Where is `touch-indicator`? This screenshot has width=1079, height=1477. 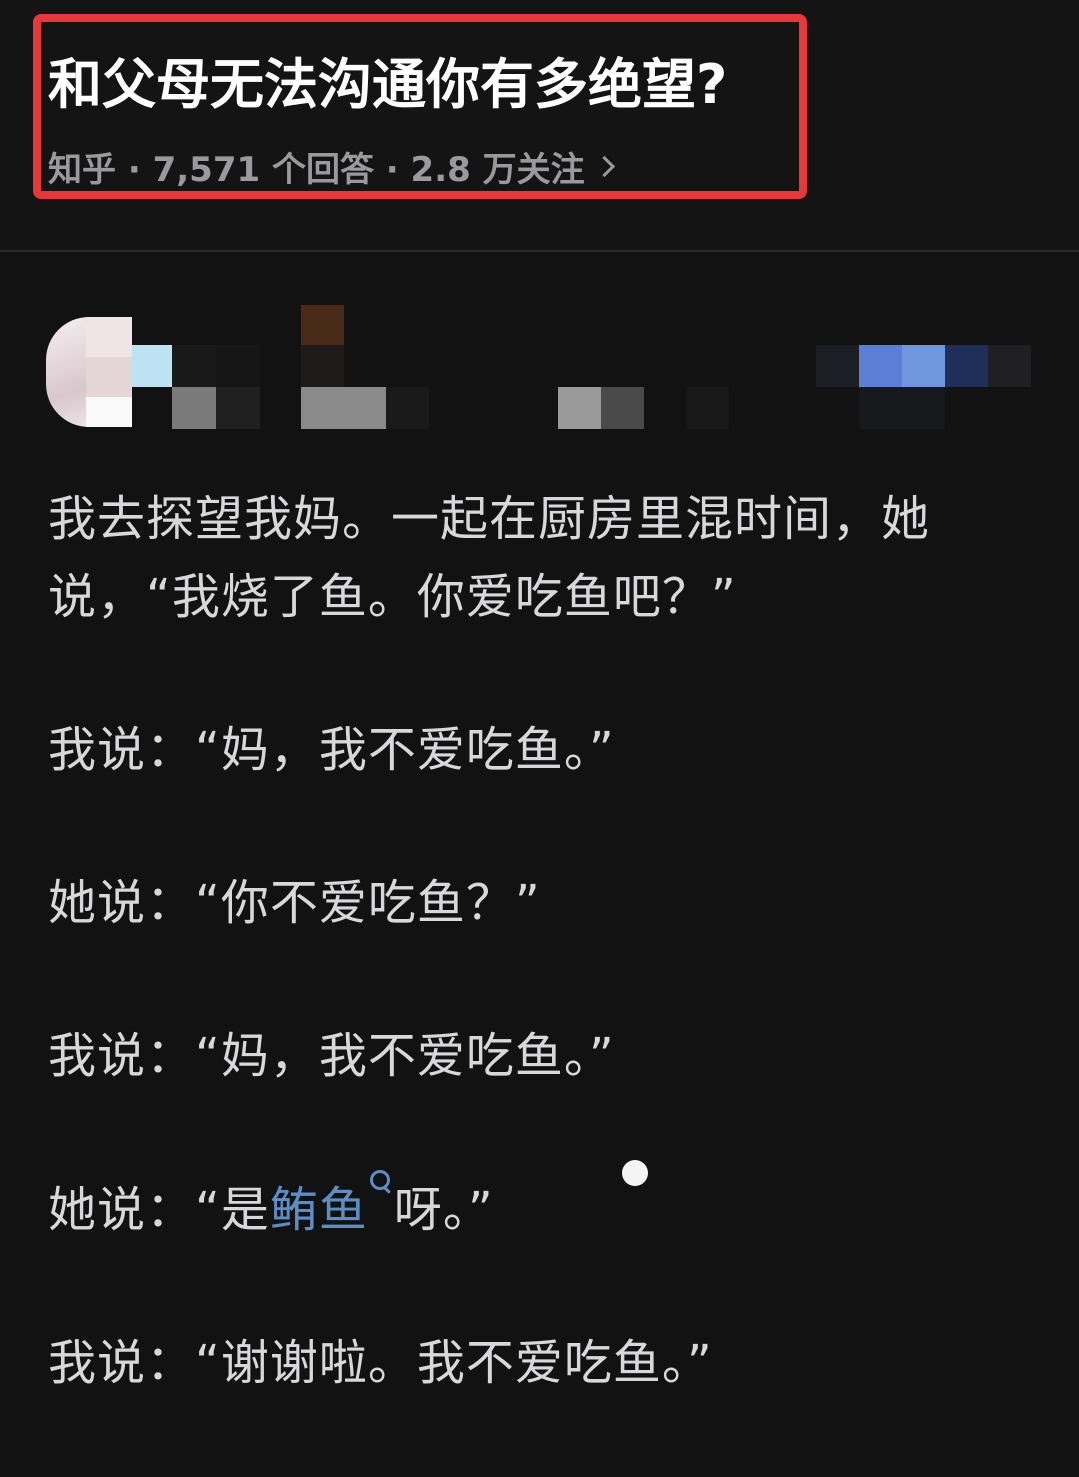 touch-indicator is located at coordinates (635, 1173).